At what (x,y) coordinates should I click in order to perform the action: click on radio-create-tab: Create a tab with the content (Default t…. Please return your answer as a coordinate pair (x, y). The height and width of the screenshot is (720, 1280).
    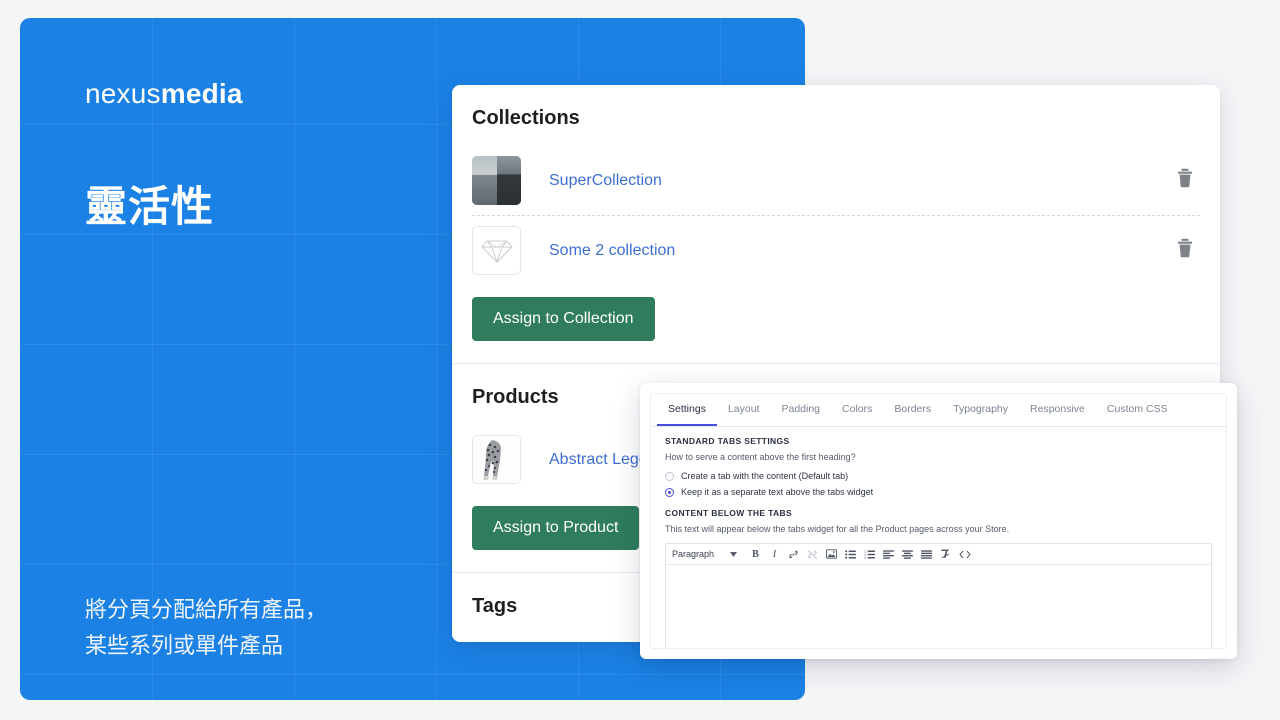
    Looking at the image, I should click on (938, 476).